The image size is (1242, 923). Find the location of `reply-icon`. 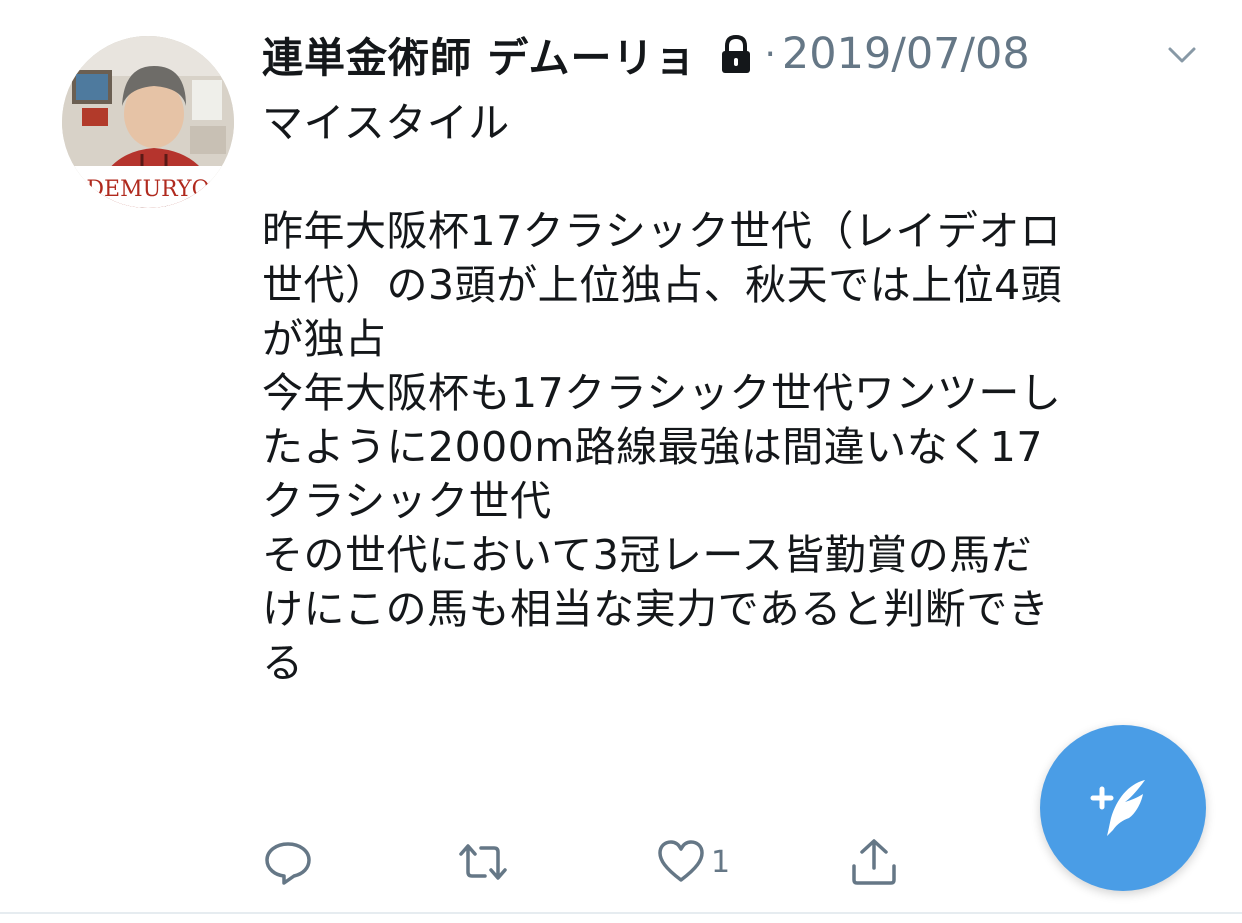

reply-icon is located at coordinates (288, 863).